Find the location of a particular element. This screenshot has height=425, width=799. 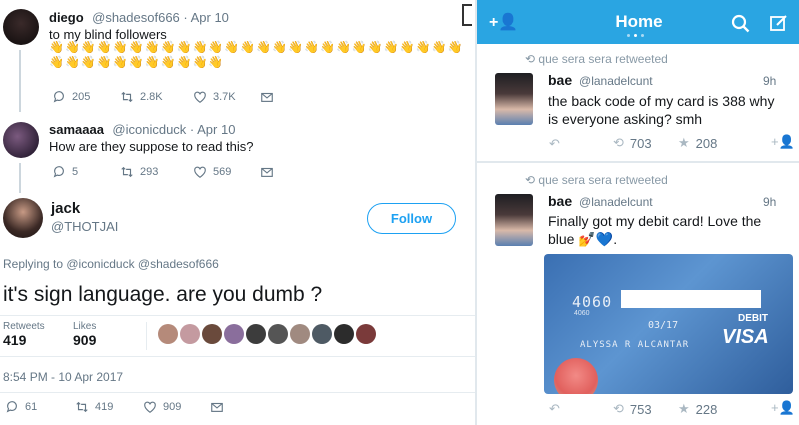

retweet-context: ⟲ que sera sera retweeted is located at coordinates (596, 59).